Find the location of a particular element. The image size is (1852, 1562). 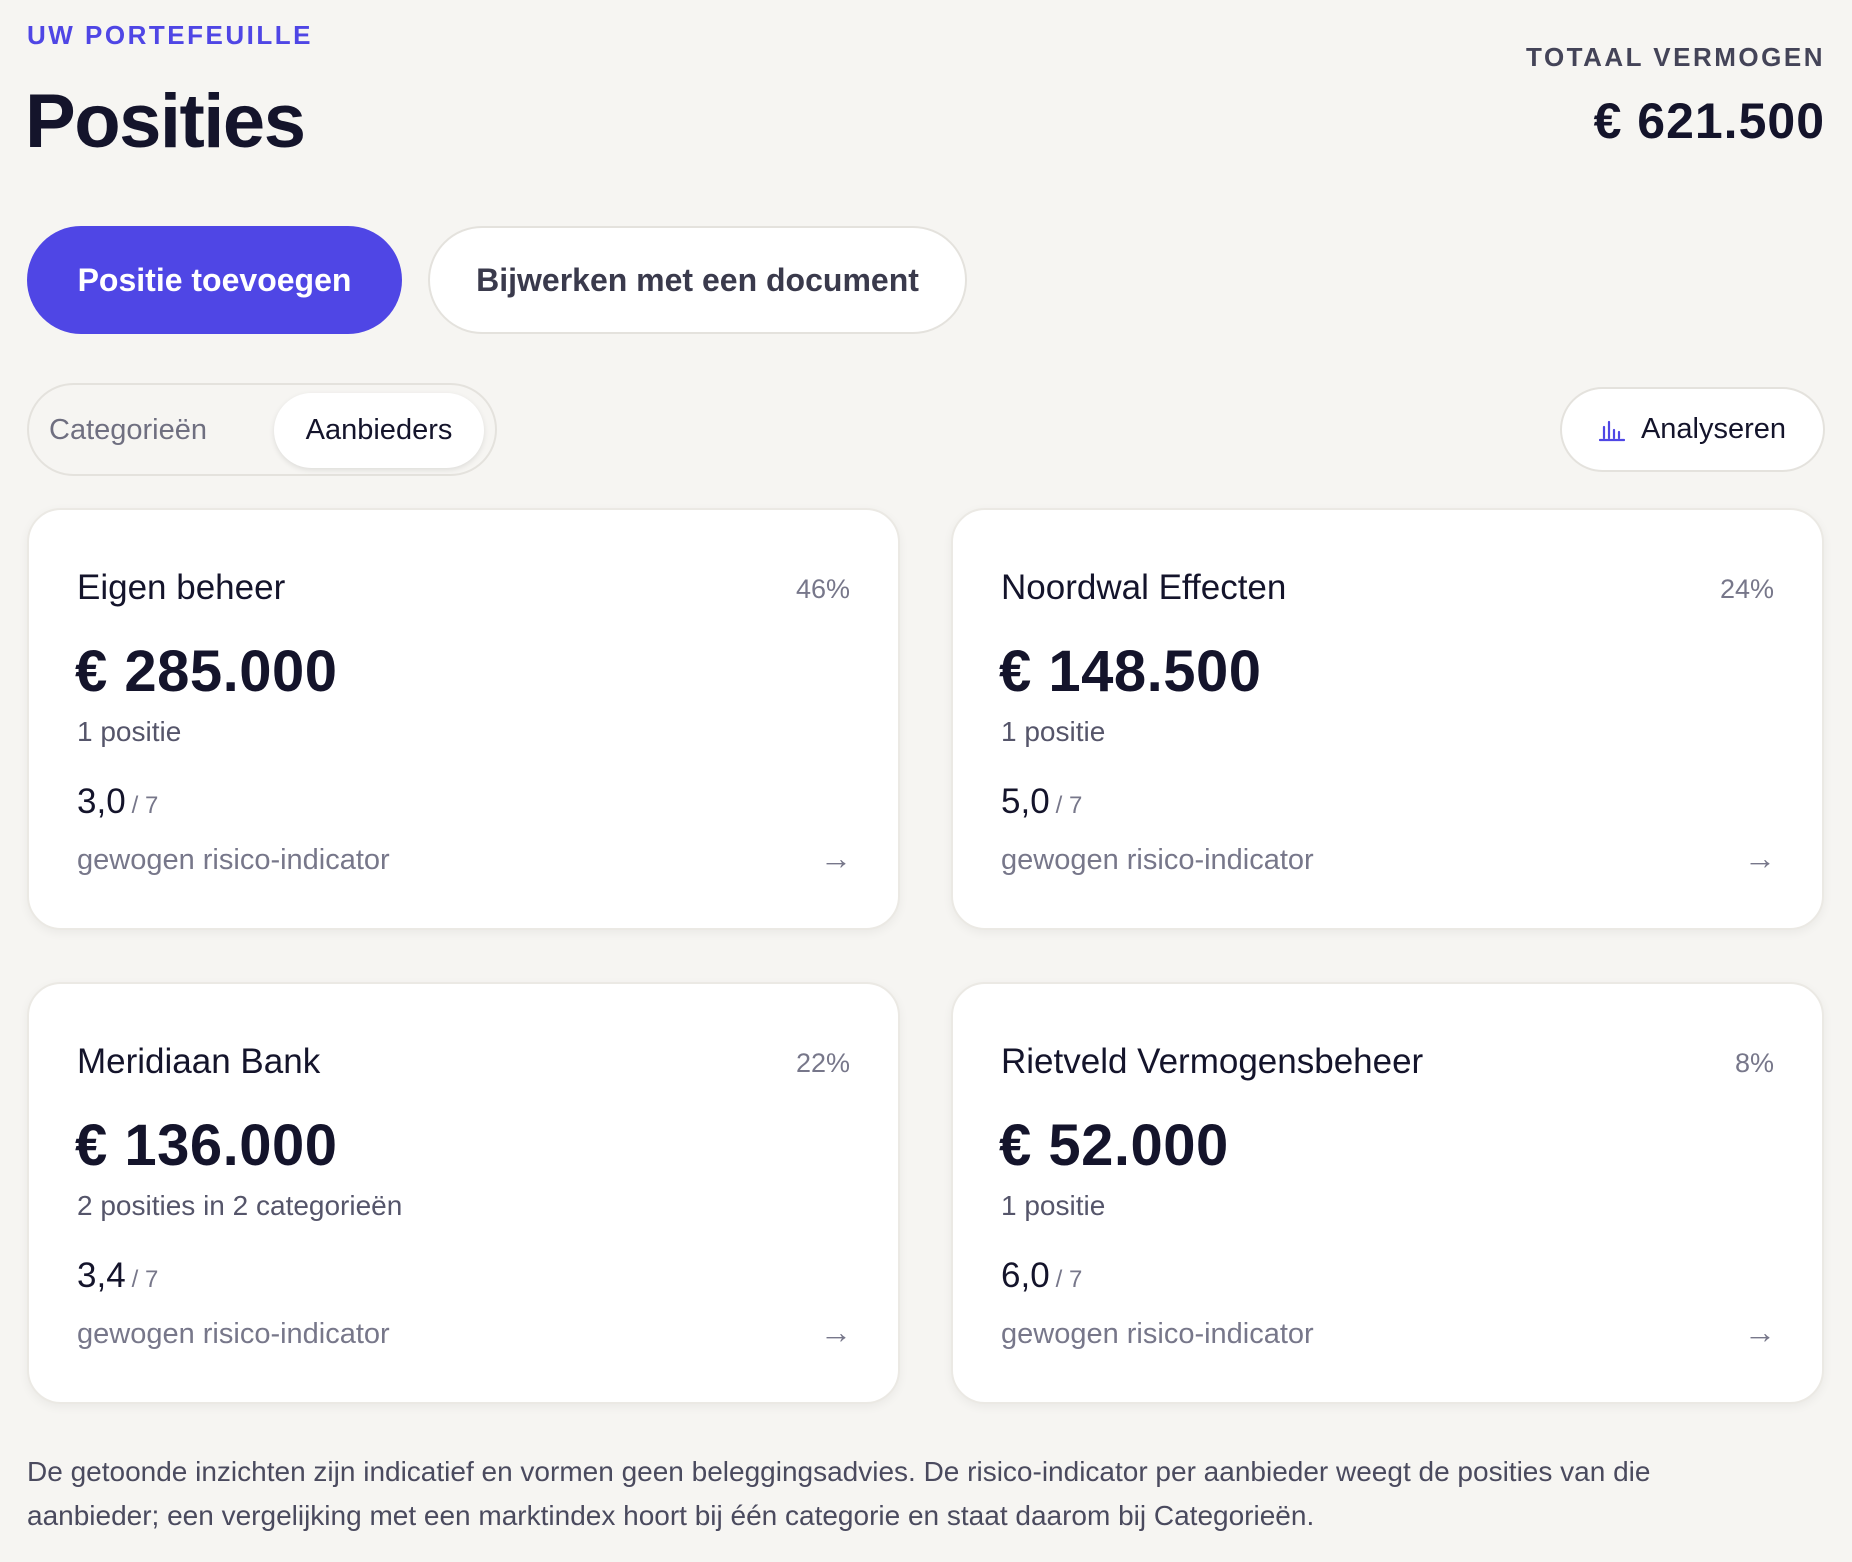

provider-name: Meridiaan Bank is located at coordinates (199, 1061).